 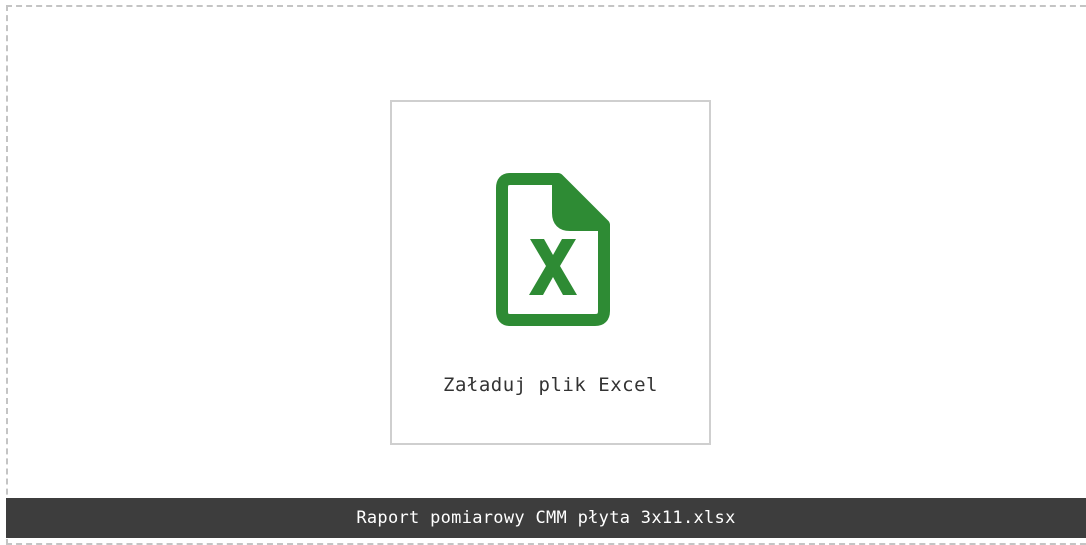 I want to click on upload-label: Załaduj plik Excel, so click(x=550, y=385).